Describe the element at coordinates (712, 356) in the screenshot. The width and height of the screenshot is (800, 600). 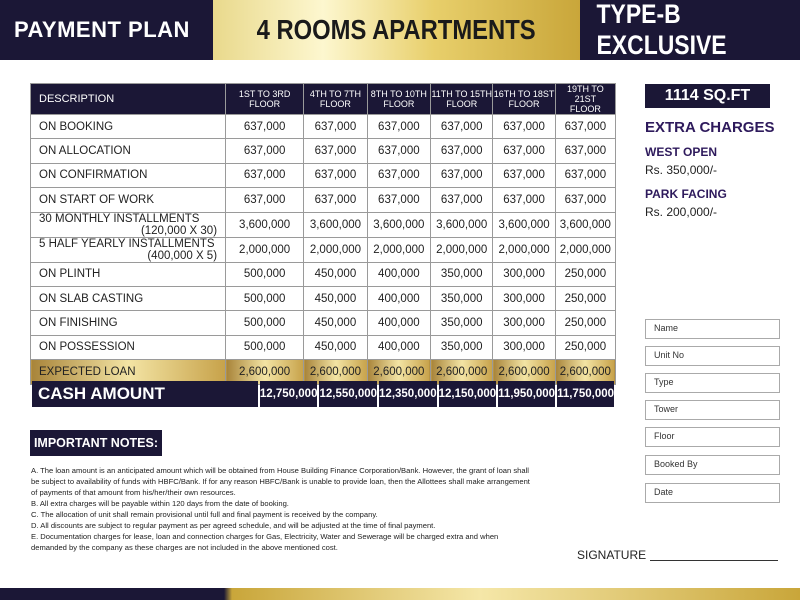
I see `unit-no-field: Unit No` at that location.